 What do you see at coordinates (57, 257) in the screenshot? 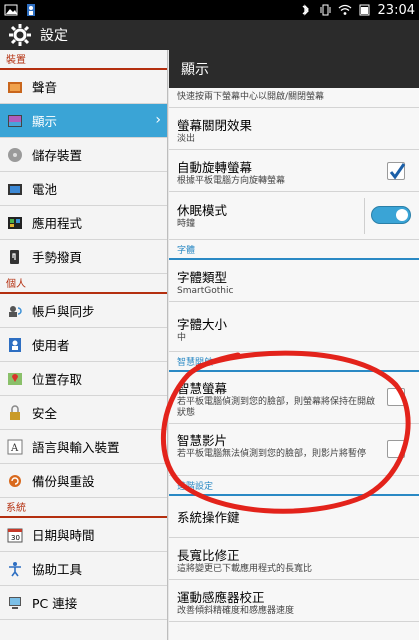
I see `left-item-label: 手勢撥頁` at bounding box center [57, 257].